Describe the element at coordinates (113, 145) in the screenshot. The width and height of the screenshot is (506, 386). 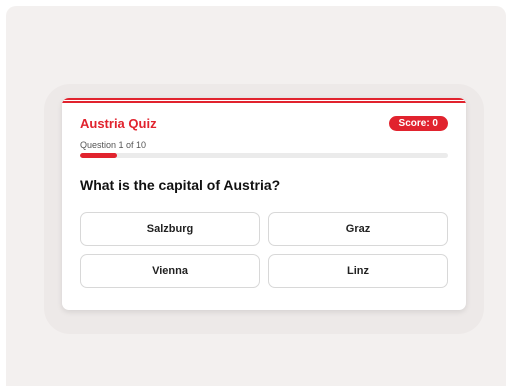
I see `question-counter: Question 1 of 10` at that location.